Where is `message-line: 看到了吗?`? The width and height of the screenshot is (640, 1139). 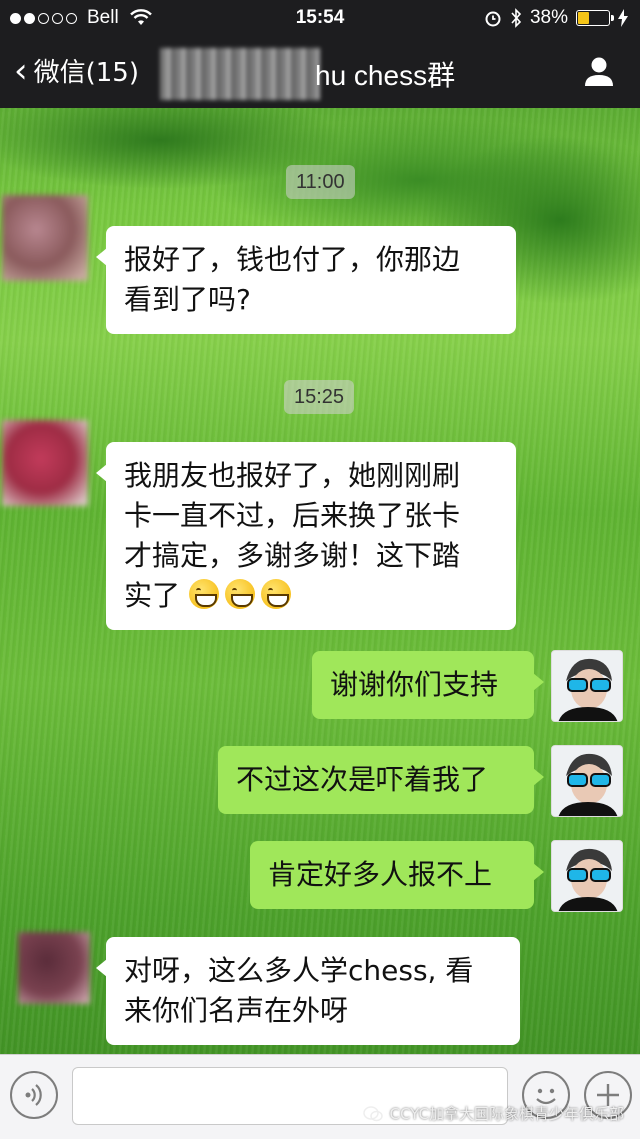 message-line: 看到了吗? is located at coordinates (187, 299).